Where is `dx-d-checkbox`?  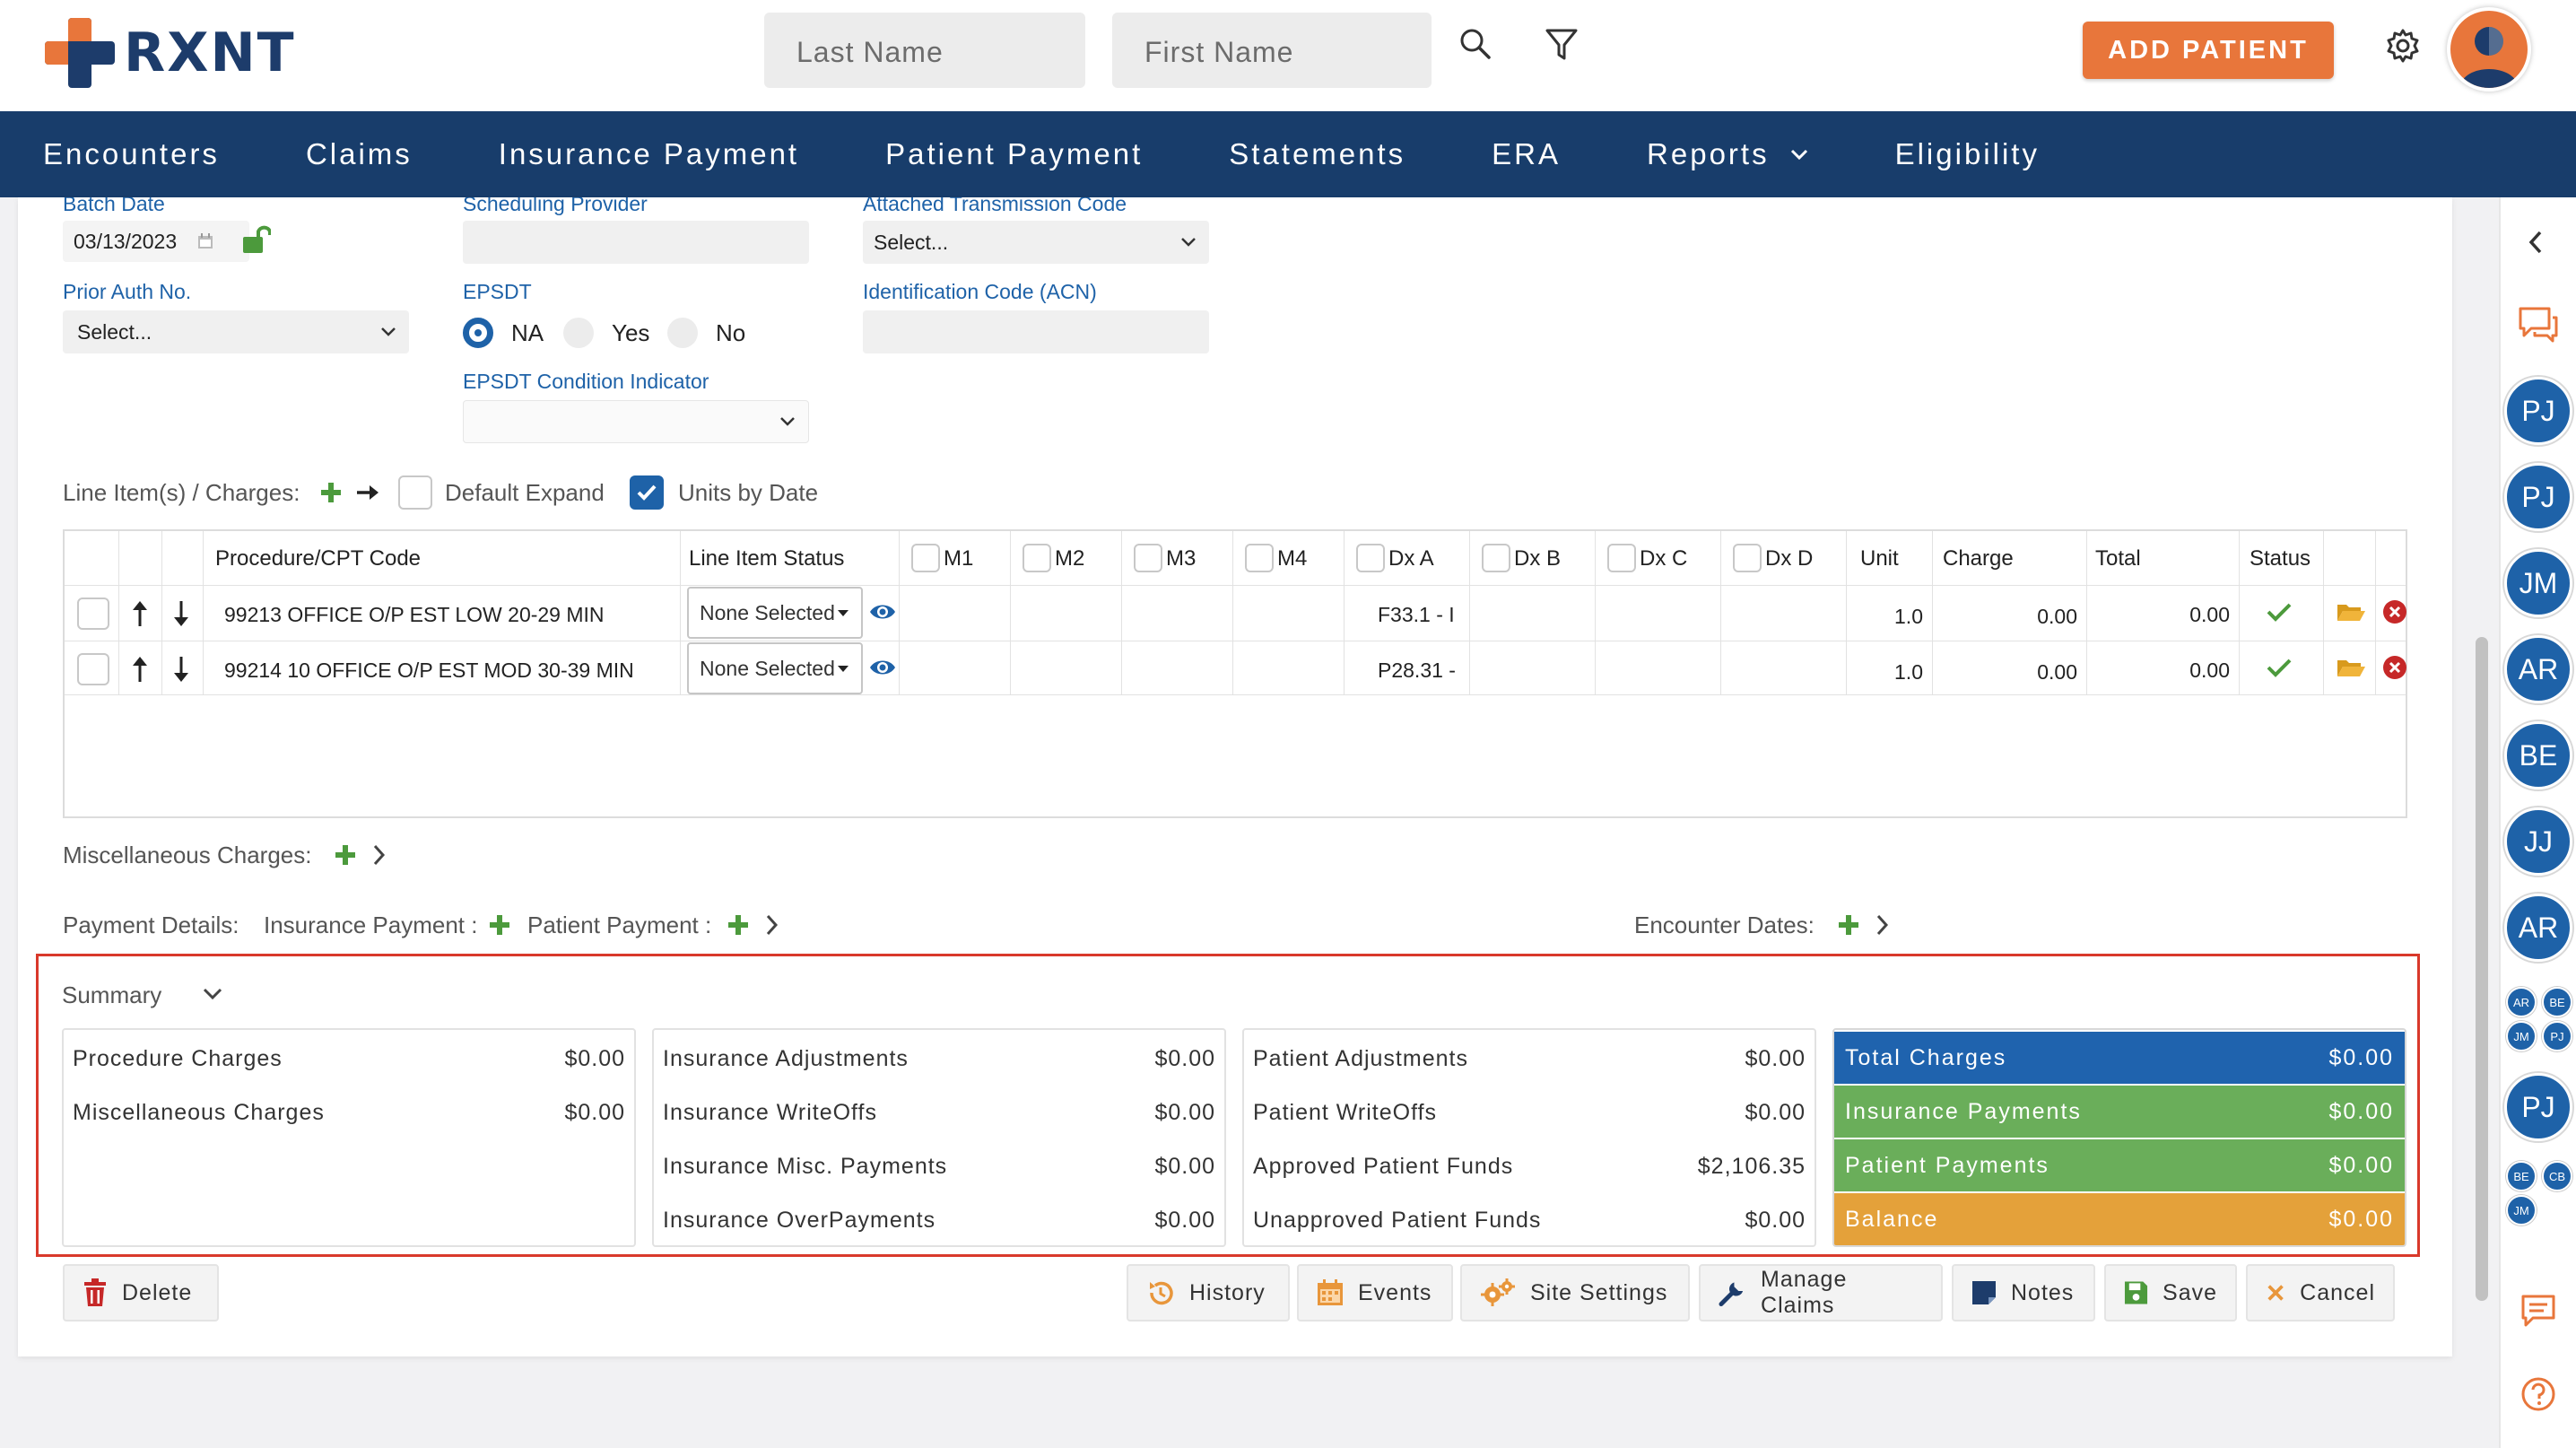
dx-d-checkbox is located at coordinates (1747, 558).